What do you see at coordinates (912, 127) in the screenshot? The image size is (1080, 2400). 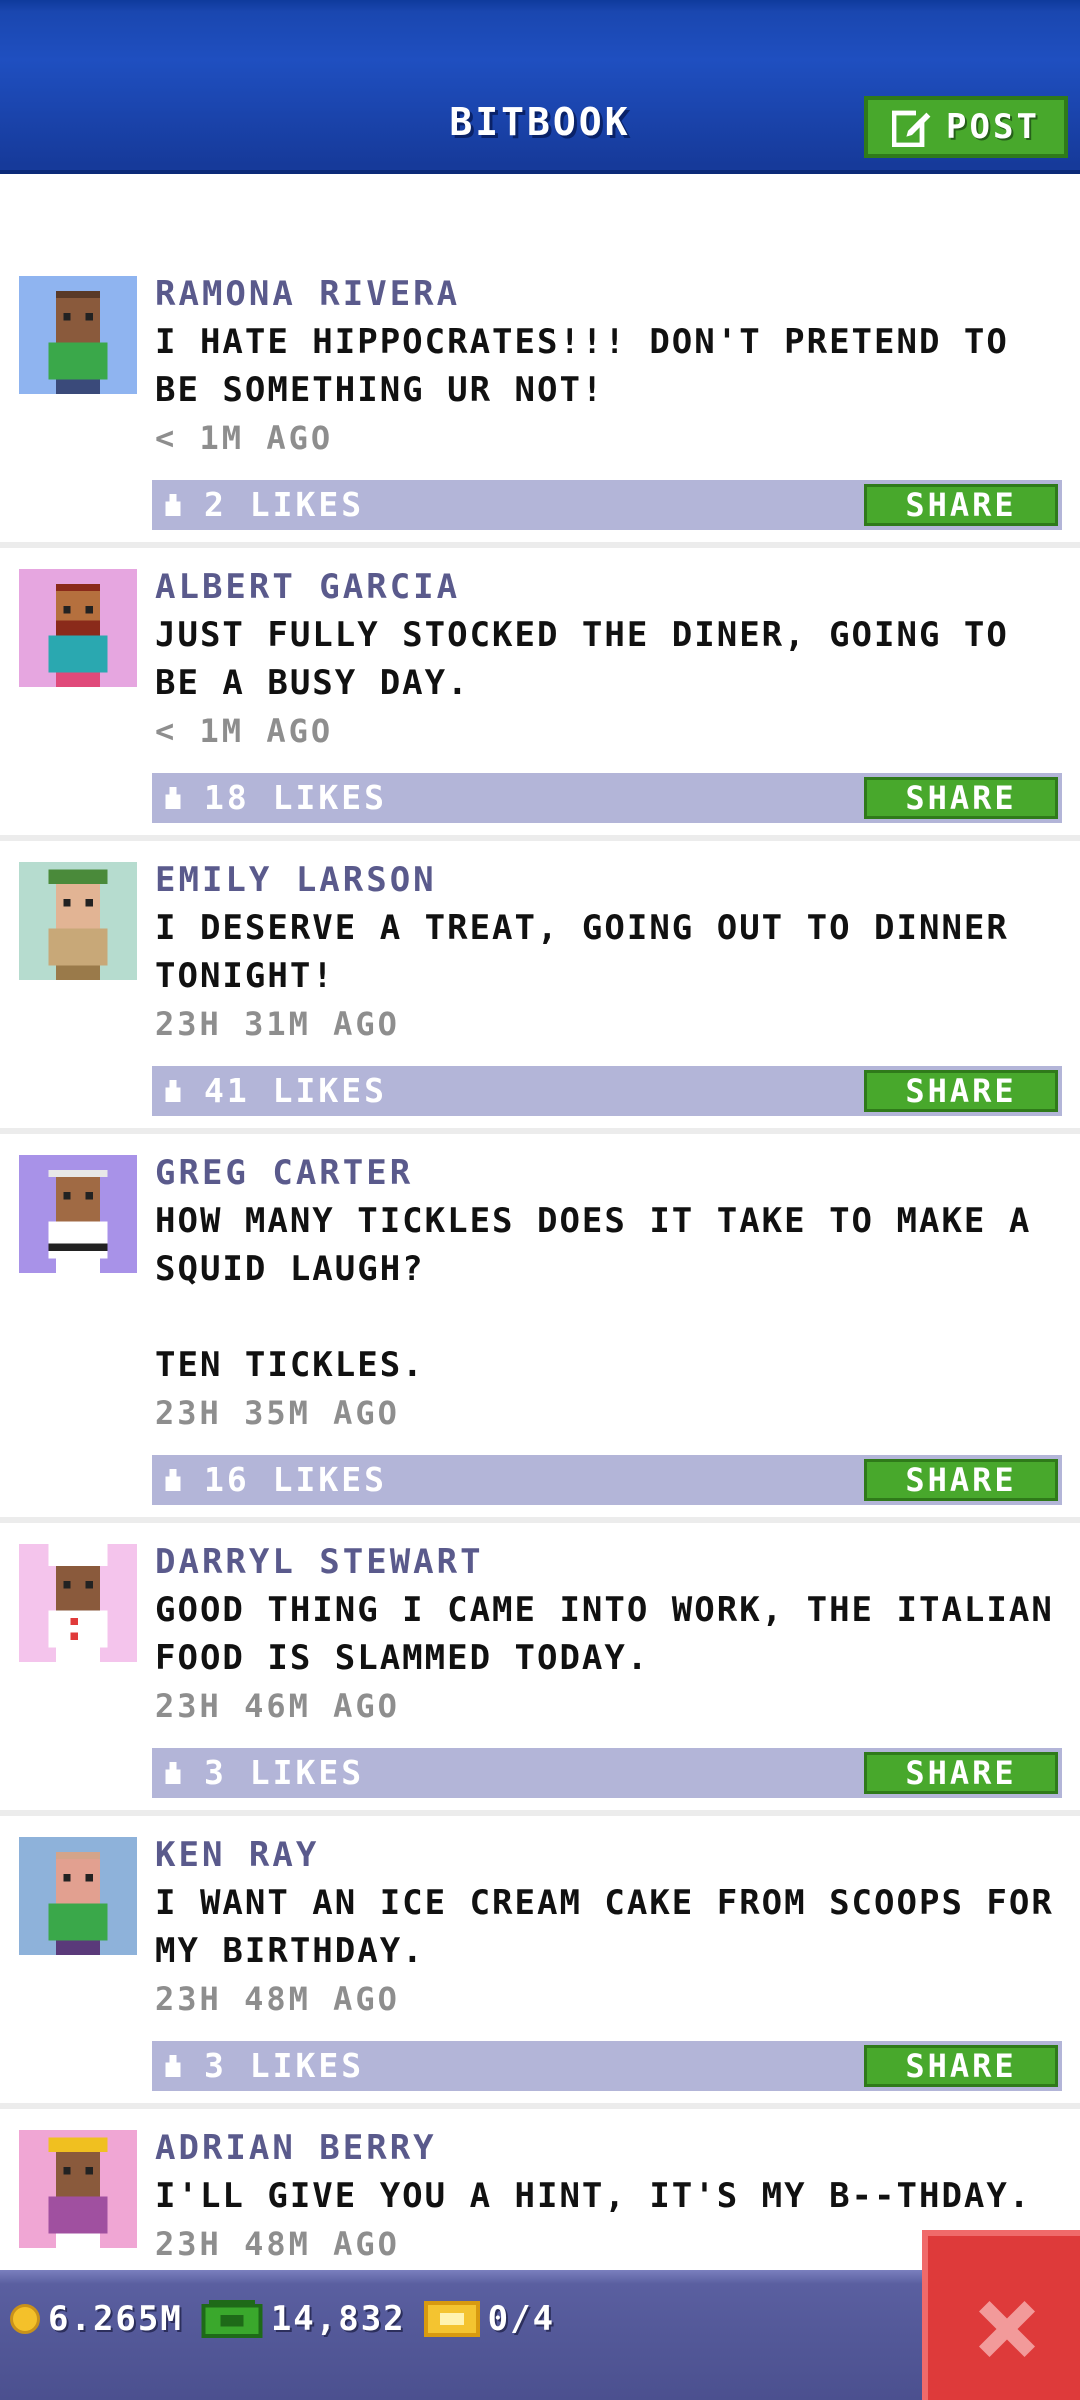 I see `edit-icon` at bounding box center [912, 127].